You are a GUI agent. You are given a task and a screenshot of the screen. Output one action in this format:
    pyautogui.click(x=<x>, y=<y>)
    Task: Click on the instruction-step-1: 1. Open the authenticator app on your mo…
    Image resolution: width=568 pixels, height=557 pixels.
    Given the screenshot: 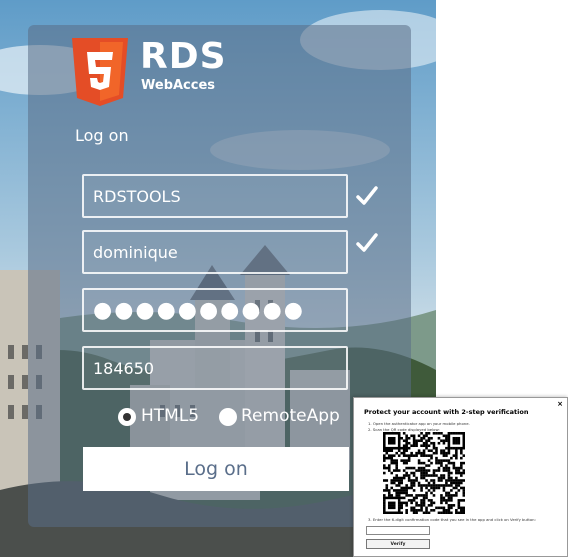 What is the action you would take?
    pyautogui.click(x=419, y=423)
    